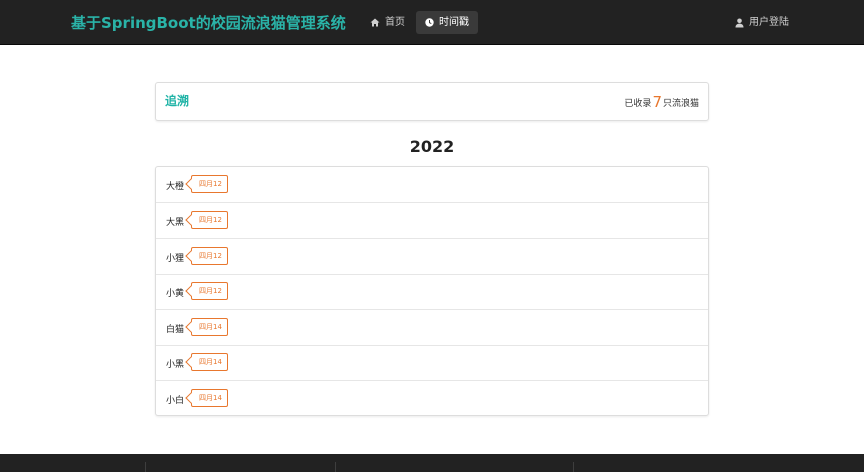 This screenshot has width=864, height=472. Describe the element at coordinates (177, 101) in the screenshot. I see `panel-title: 追溯` at that location.